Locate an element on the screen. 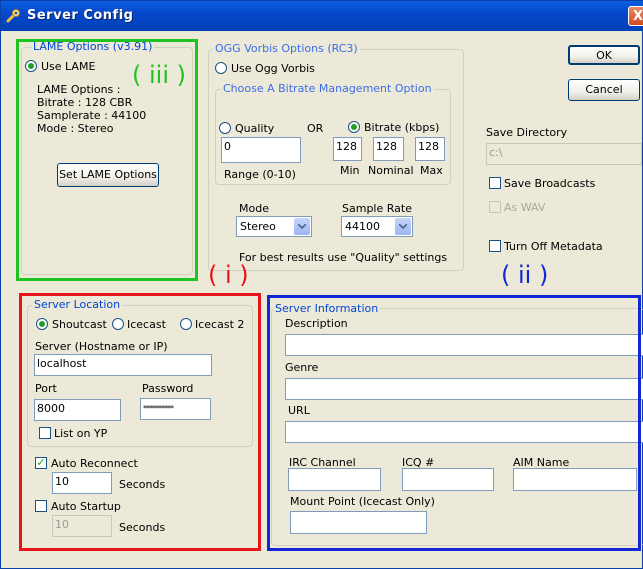 The height and width of the screenshot is (569, 643). quality-radio is located at coordinates (225, 128).